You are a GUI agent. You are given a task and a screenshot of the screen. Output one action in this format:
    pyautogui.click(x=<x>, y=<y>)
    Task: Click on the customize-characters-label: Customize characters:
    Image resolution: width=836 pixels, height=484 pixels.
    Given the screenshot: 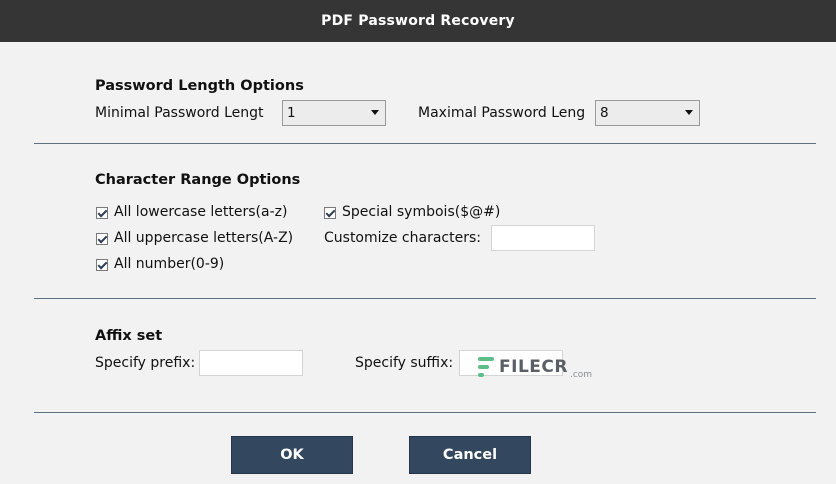 What is the action you would take?
    pyautogui.click(x=402, y=238)
    